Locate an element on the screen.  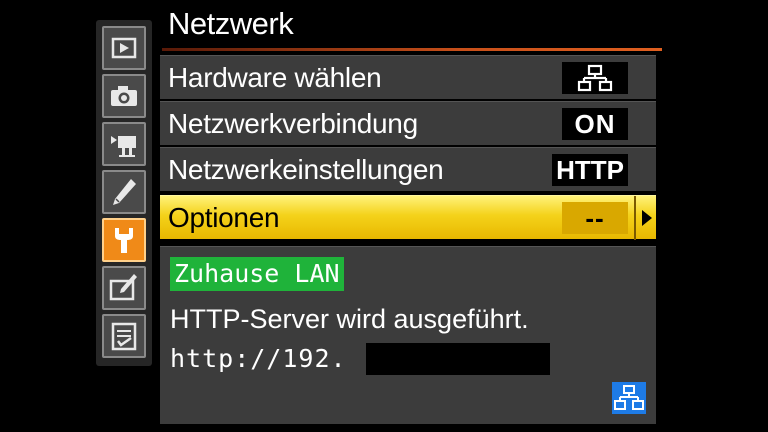
camera-icon is located at coordinates (124, 96).